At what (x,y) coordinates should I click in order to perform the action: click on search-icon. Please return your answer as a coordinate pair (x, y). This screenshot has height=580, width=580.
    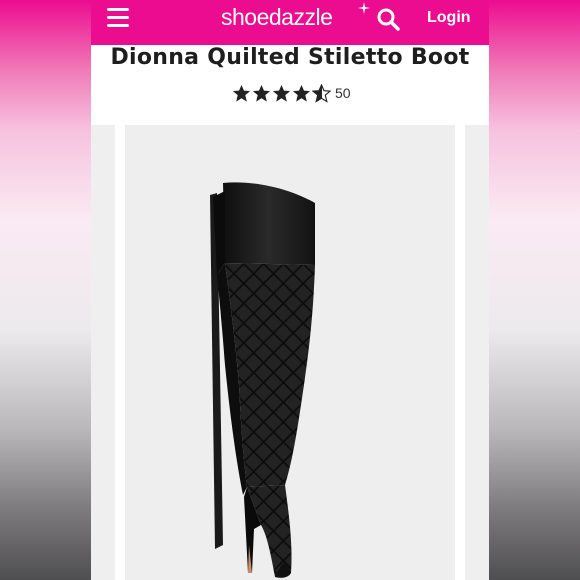
    Looking at the image, I should click on (388, 19).